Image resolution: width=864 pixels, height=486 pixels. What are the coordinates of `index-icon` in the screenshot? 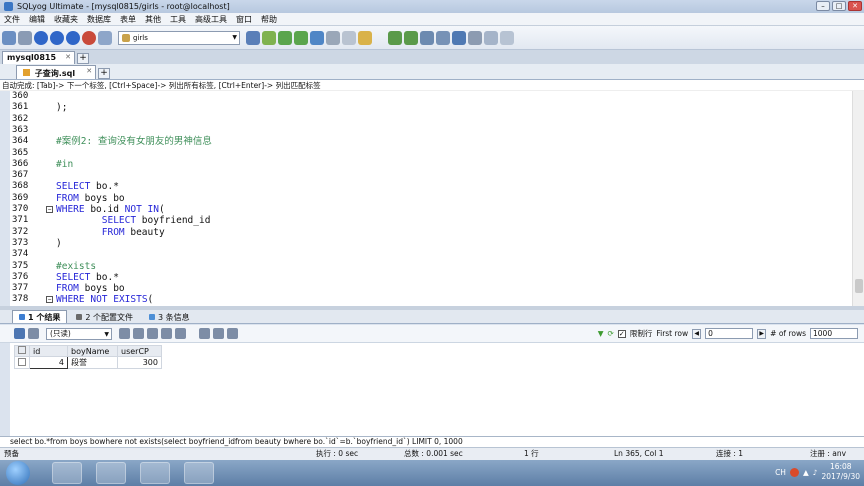 It's located at (333, 37).